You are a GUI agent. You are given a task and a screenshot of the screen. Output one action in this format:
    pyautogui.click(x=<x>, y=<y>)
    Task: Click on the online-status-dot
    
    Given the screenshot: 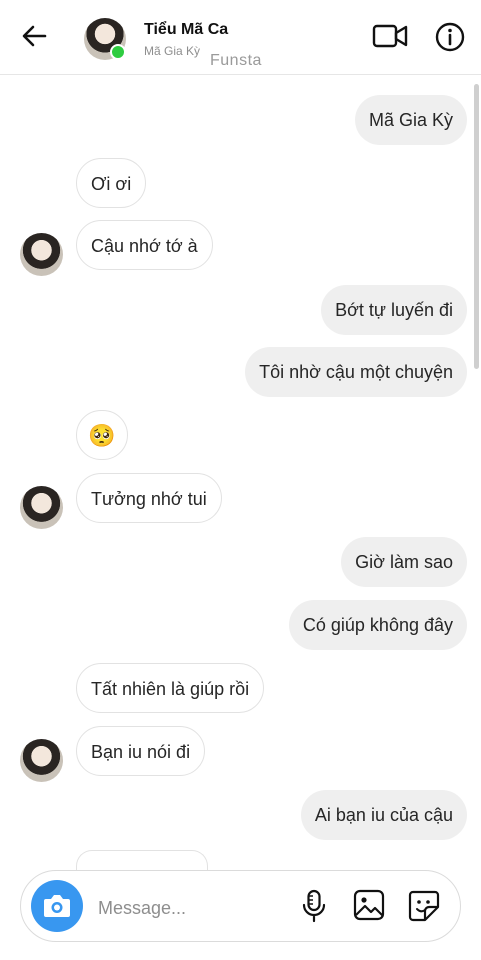 What is the action you would take?
    pyautogui.click(x=118, y=52)
    